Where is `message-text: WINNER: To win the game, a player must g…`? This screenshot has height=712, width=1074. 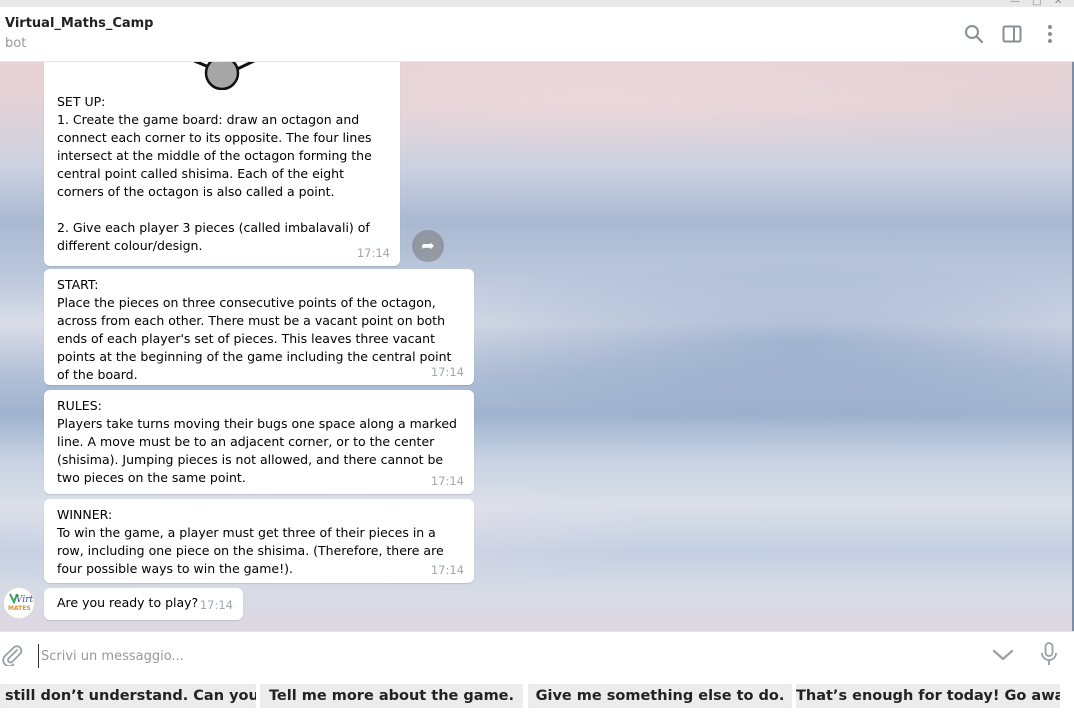
message-text: WINNER: To win the game, a player must g… is located at coordinates (250, 541).